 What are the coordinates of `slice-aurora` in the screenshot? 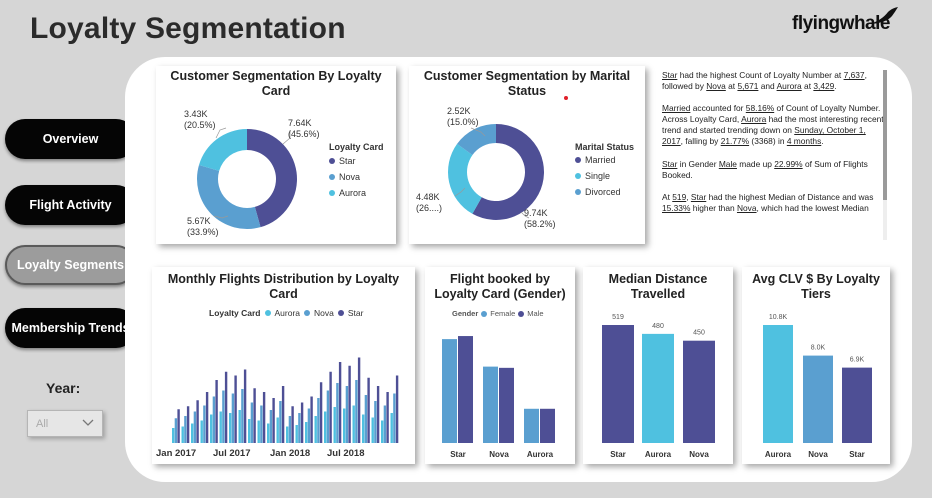 It's located at (222, 150).